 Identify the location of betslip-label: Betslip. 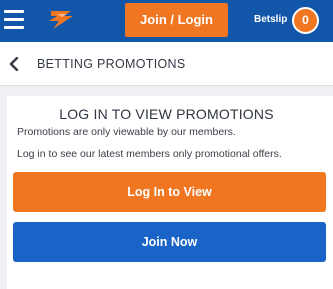
(270, 20).